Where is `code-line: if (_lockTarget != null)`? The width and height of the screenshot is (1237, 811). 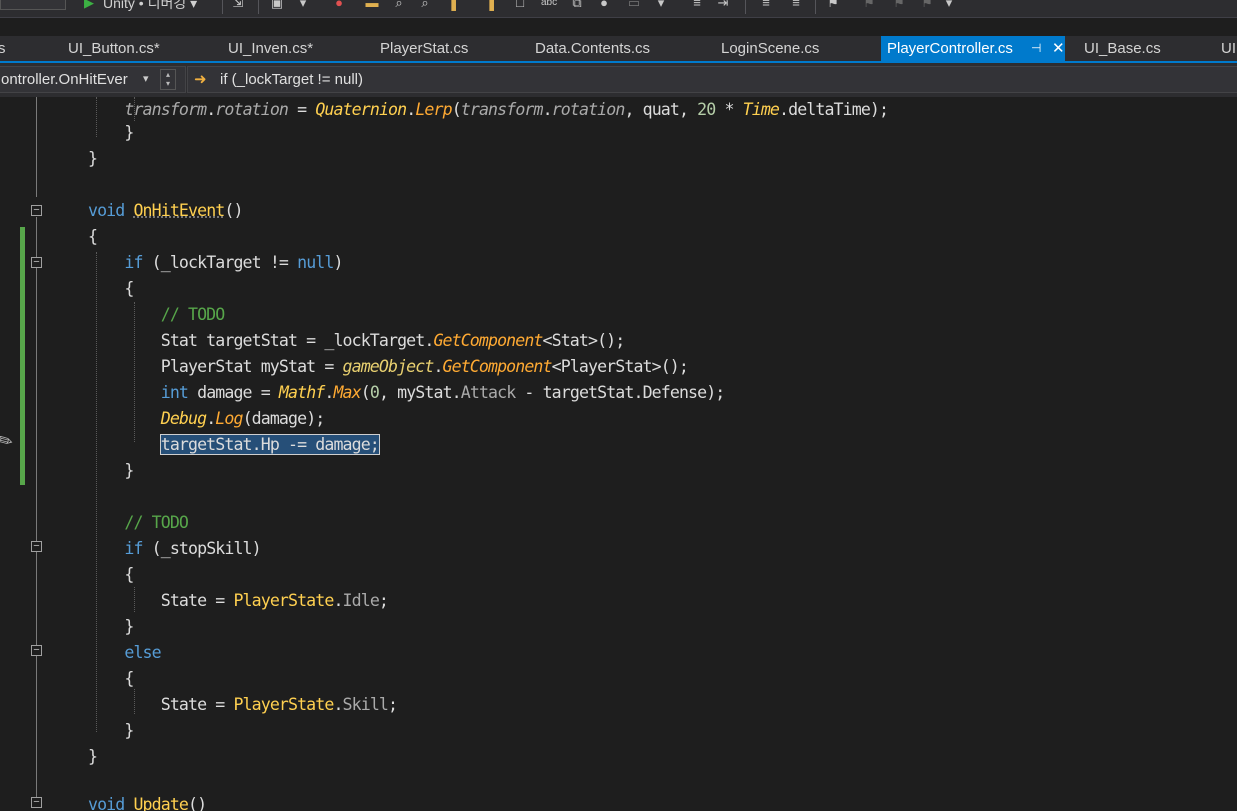
code-line: if (_lockTarget != null) is located at coordinates (233, 262).